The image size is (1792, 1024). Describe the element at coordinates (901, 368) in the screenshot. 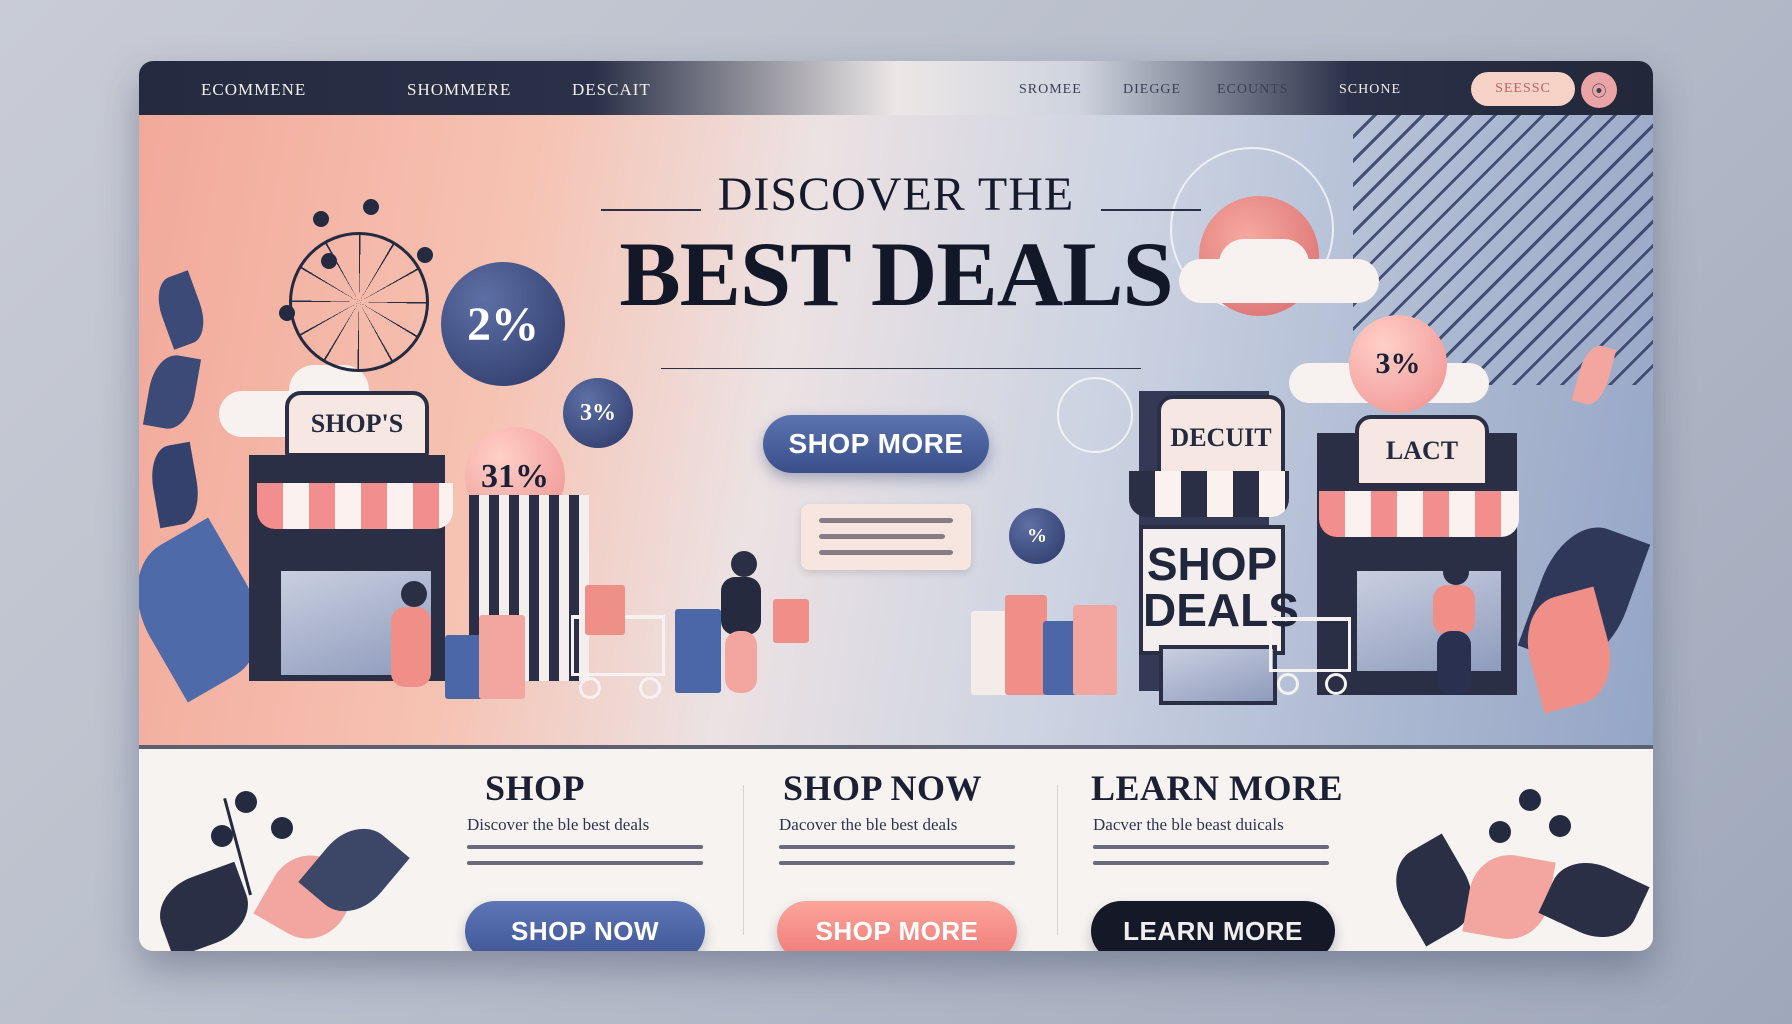

I see `headline-underline` at that location.